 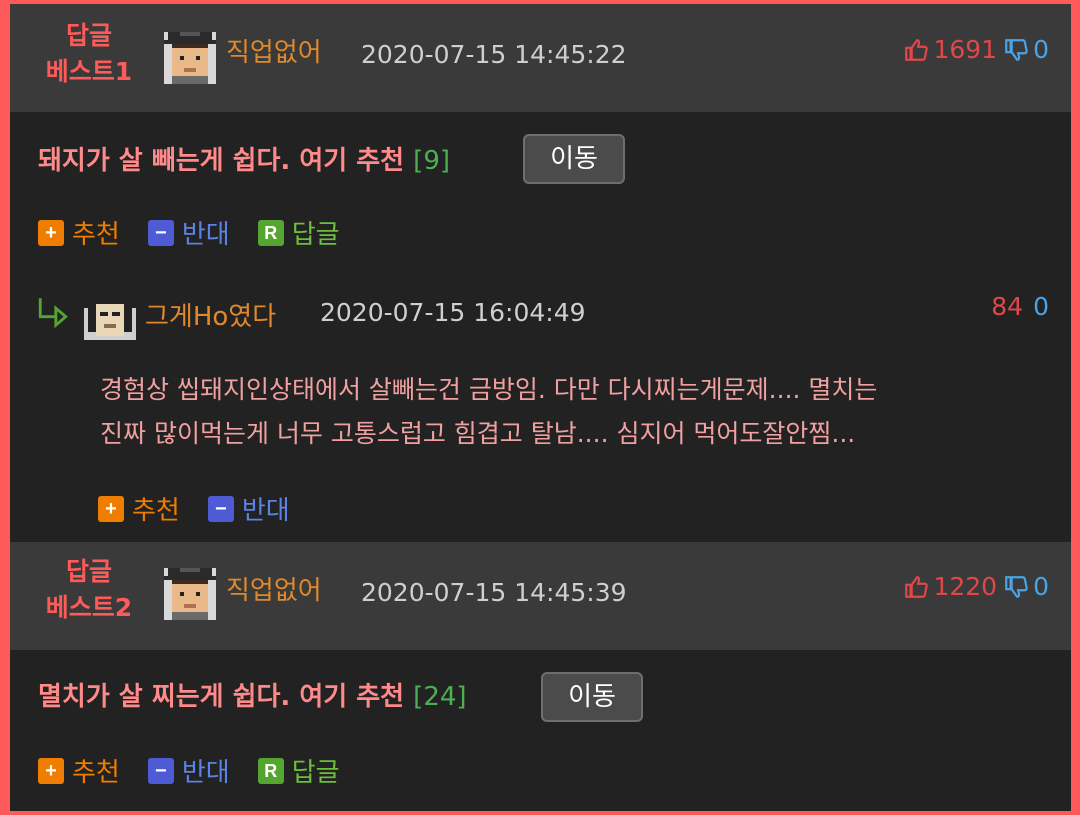 I want to click on reply-down-count: 0, so click(x=1041, y=306).